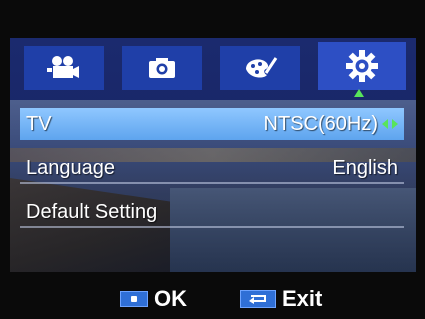 The height and width of the screenshot is (319, 425). I want to click on menu-row-tv: TV NTSC(60Hz), so click(212, 124).